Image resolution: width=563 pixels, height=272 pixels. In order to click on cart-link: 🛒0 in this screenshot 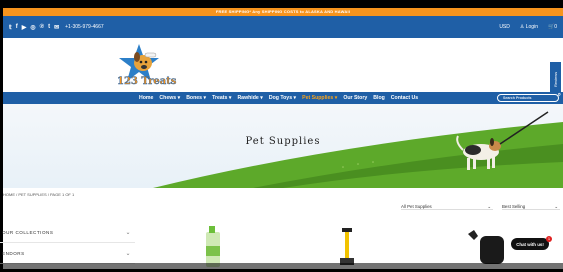, I will do `click(552, 27)`.